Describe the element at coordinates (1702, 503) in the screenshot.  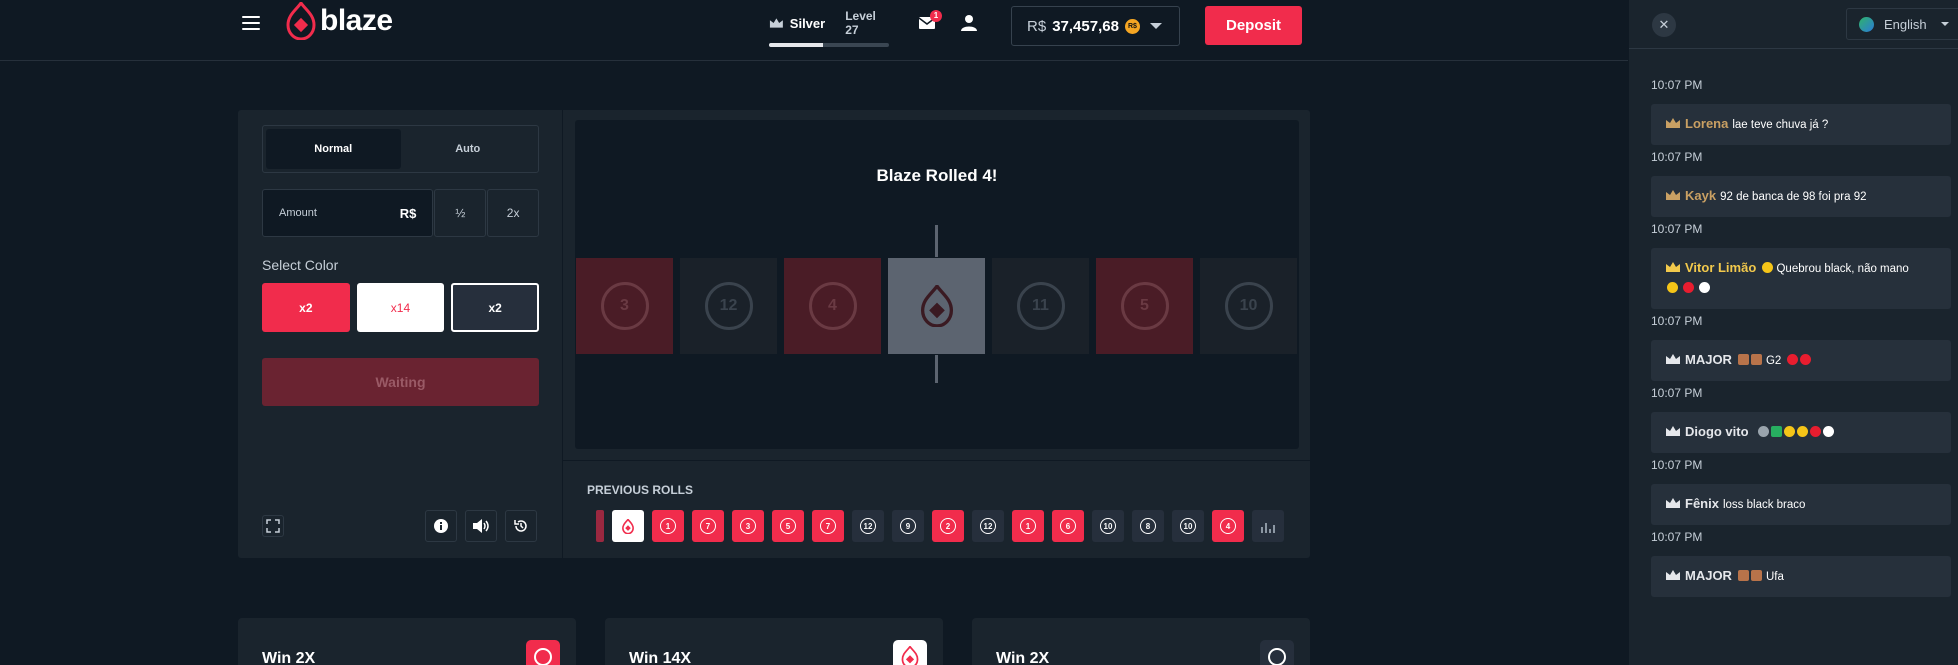
I see `chat-username: Fênix` at that location.